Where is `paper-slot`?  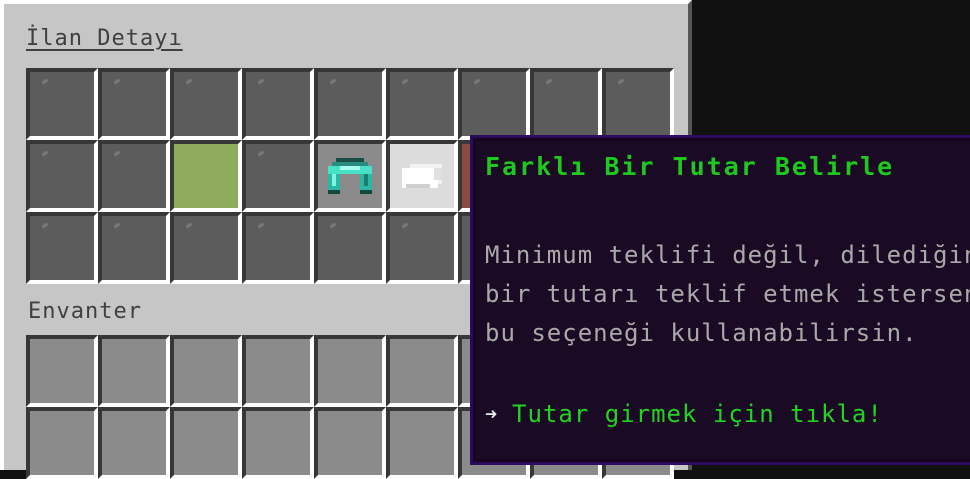
paper-slot is located at coordinates (422, 176).